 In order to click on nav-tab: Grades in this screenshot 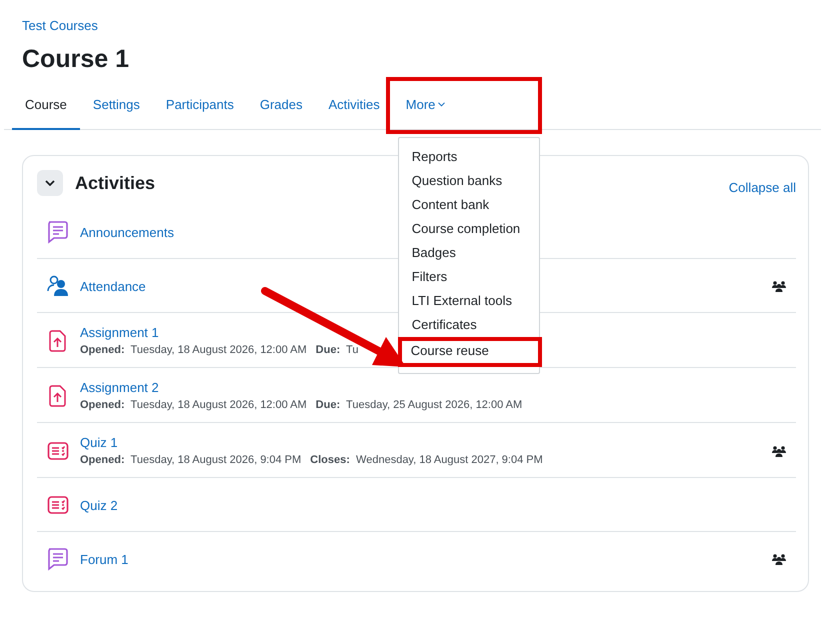, I will do `click(281, 109)`.